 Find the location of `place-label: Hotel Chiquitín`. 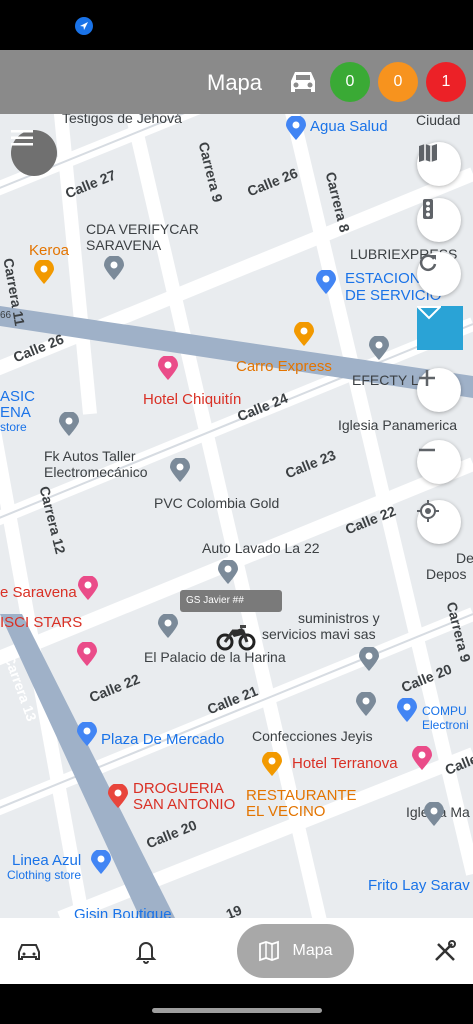

place-label: Hotel Chiquitín is located at coordinates (192, 399).